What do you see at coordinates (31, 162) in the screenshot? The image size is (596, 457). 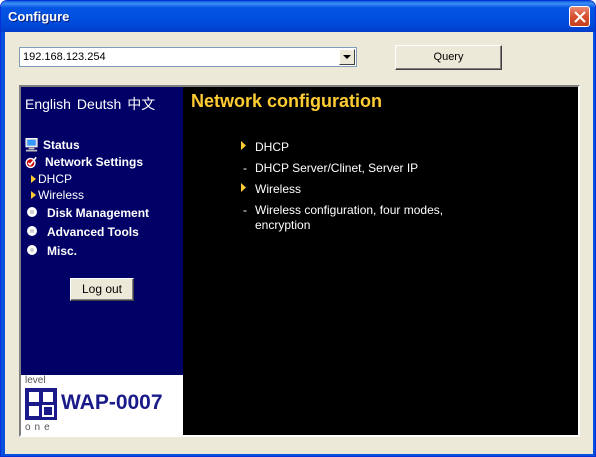 I see `settings-check-icon` at bounding box center [31, 162].